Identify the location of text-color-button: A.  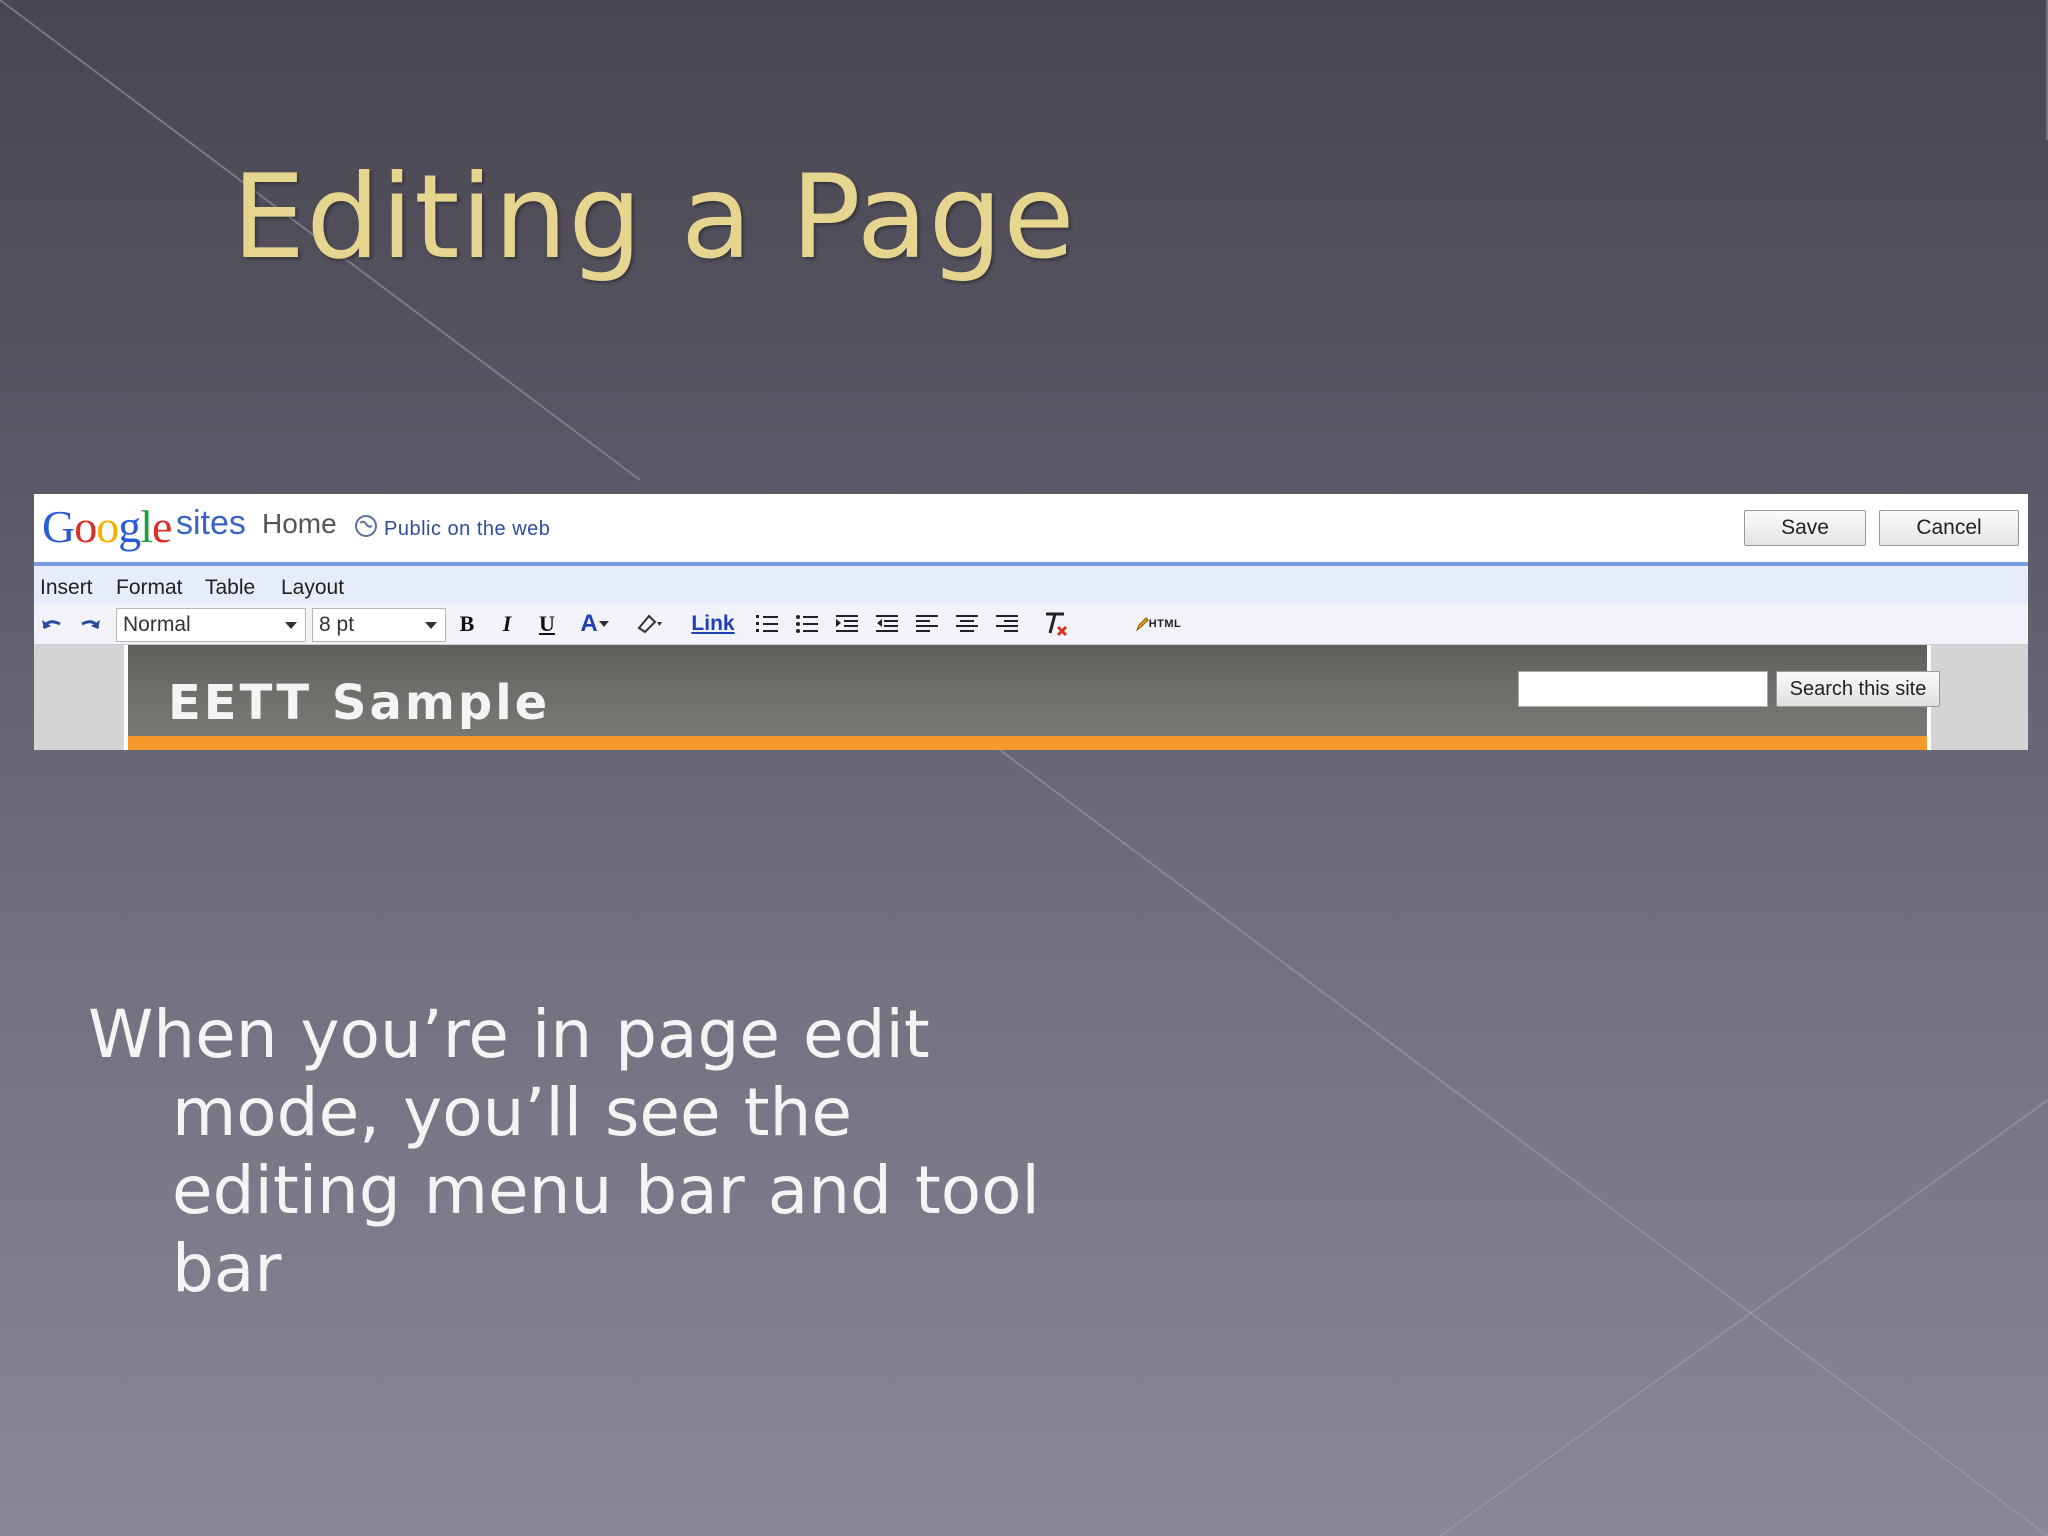
(595, 624).